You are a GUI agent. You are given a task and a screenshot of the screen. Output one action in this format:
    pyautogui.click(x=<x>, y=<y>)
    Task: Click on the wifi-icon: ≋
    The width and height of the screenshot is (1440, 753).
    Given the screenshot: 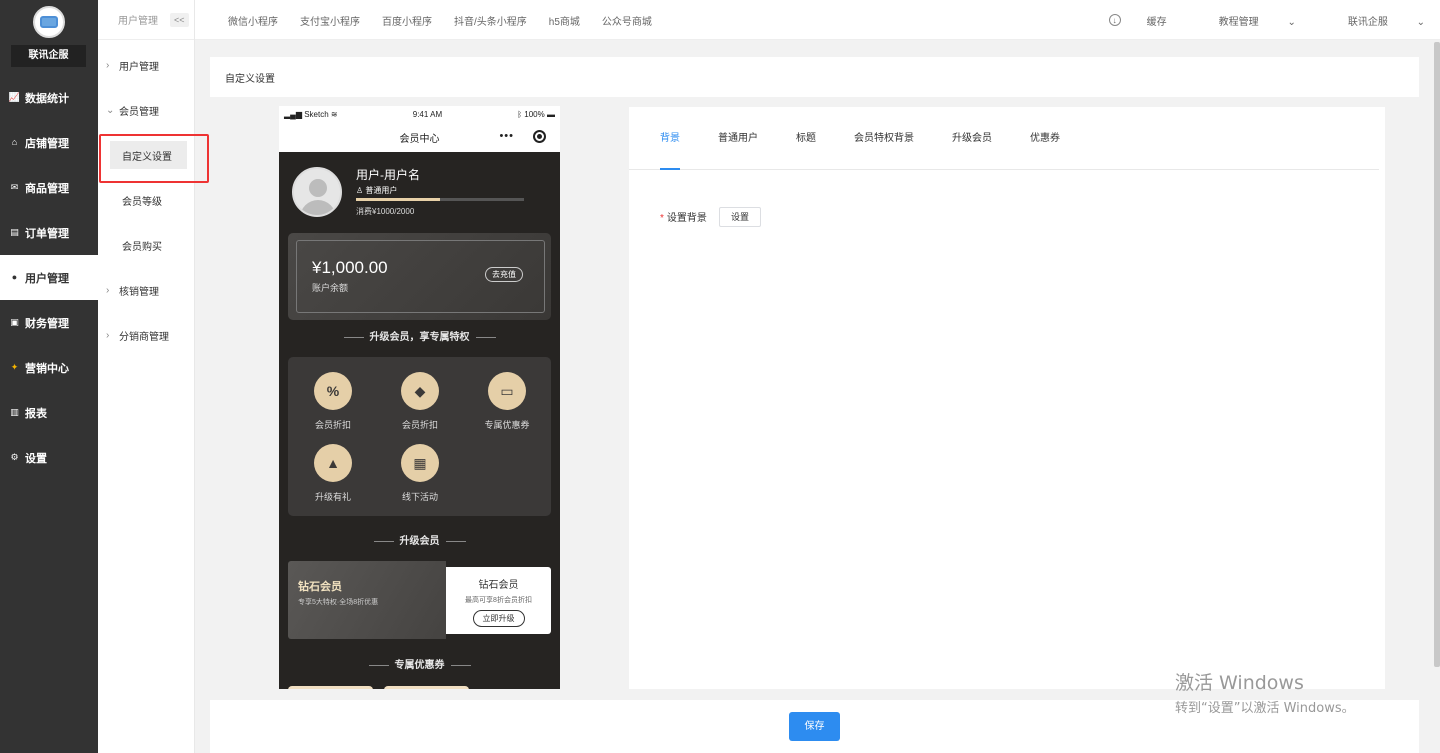 What is the action you would take?
    pyautogui.click(x=334, y=114)
    